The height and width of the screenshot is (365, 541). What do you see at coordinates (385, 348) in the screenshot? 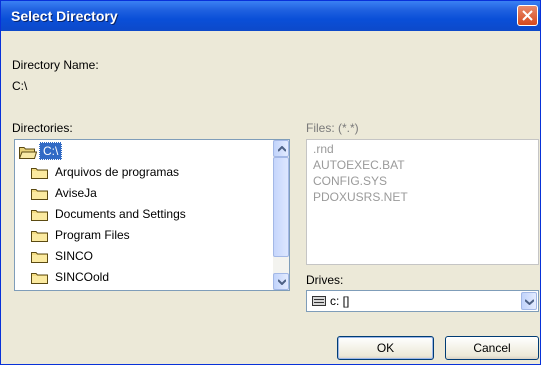
I see `ok-button: OK` at bounding box center [385, 348].